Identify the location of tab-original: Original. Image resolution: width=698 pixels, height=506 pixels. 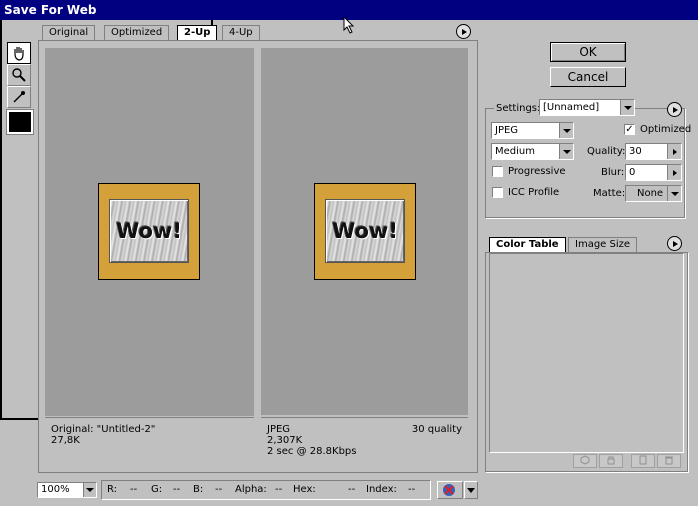
(69, 32).